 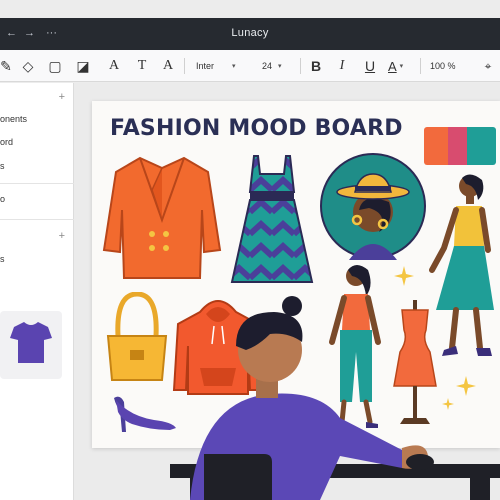 I want to click on add-layer-button: +, so click(x=62, y=236).